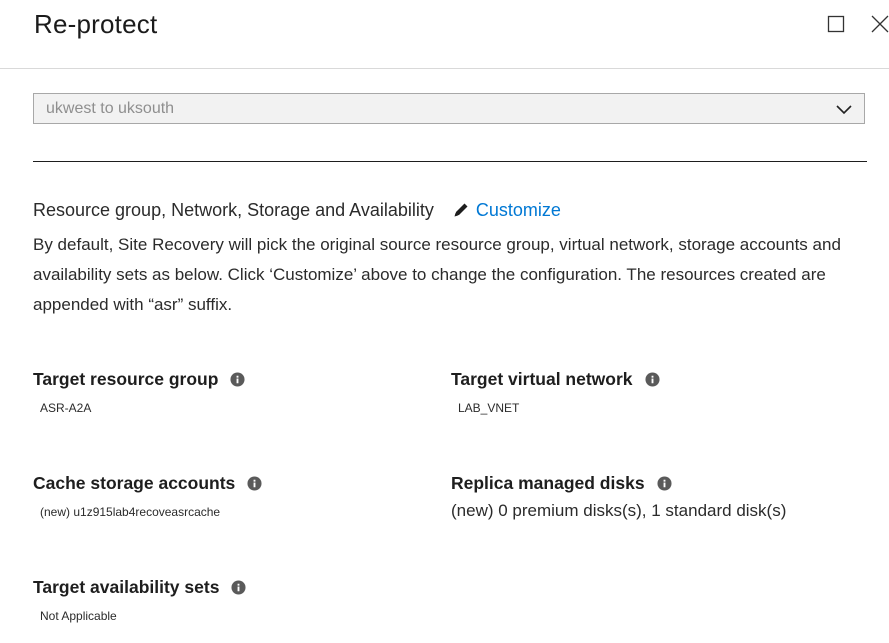 The height and width of the screenshot is (643, 889). What do you see at coordinates (126, 587) in the screenshot?
I see `field-label: Target availability sets` at bounding box center [126, 587].